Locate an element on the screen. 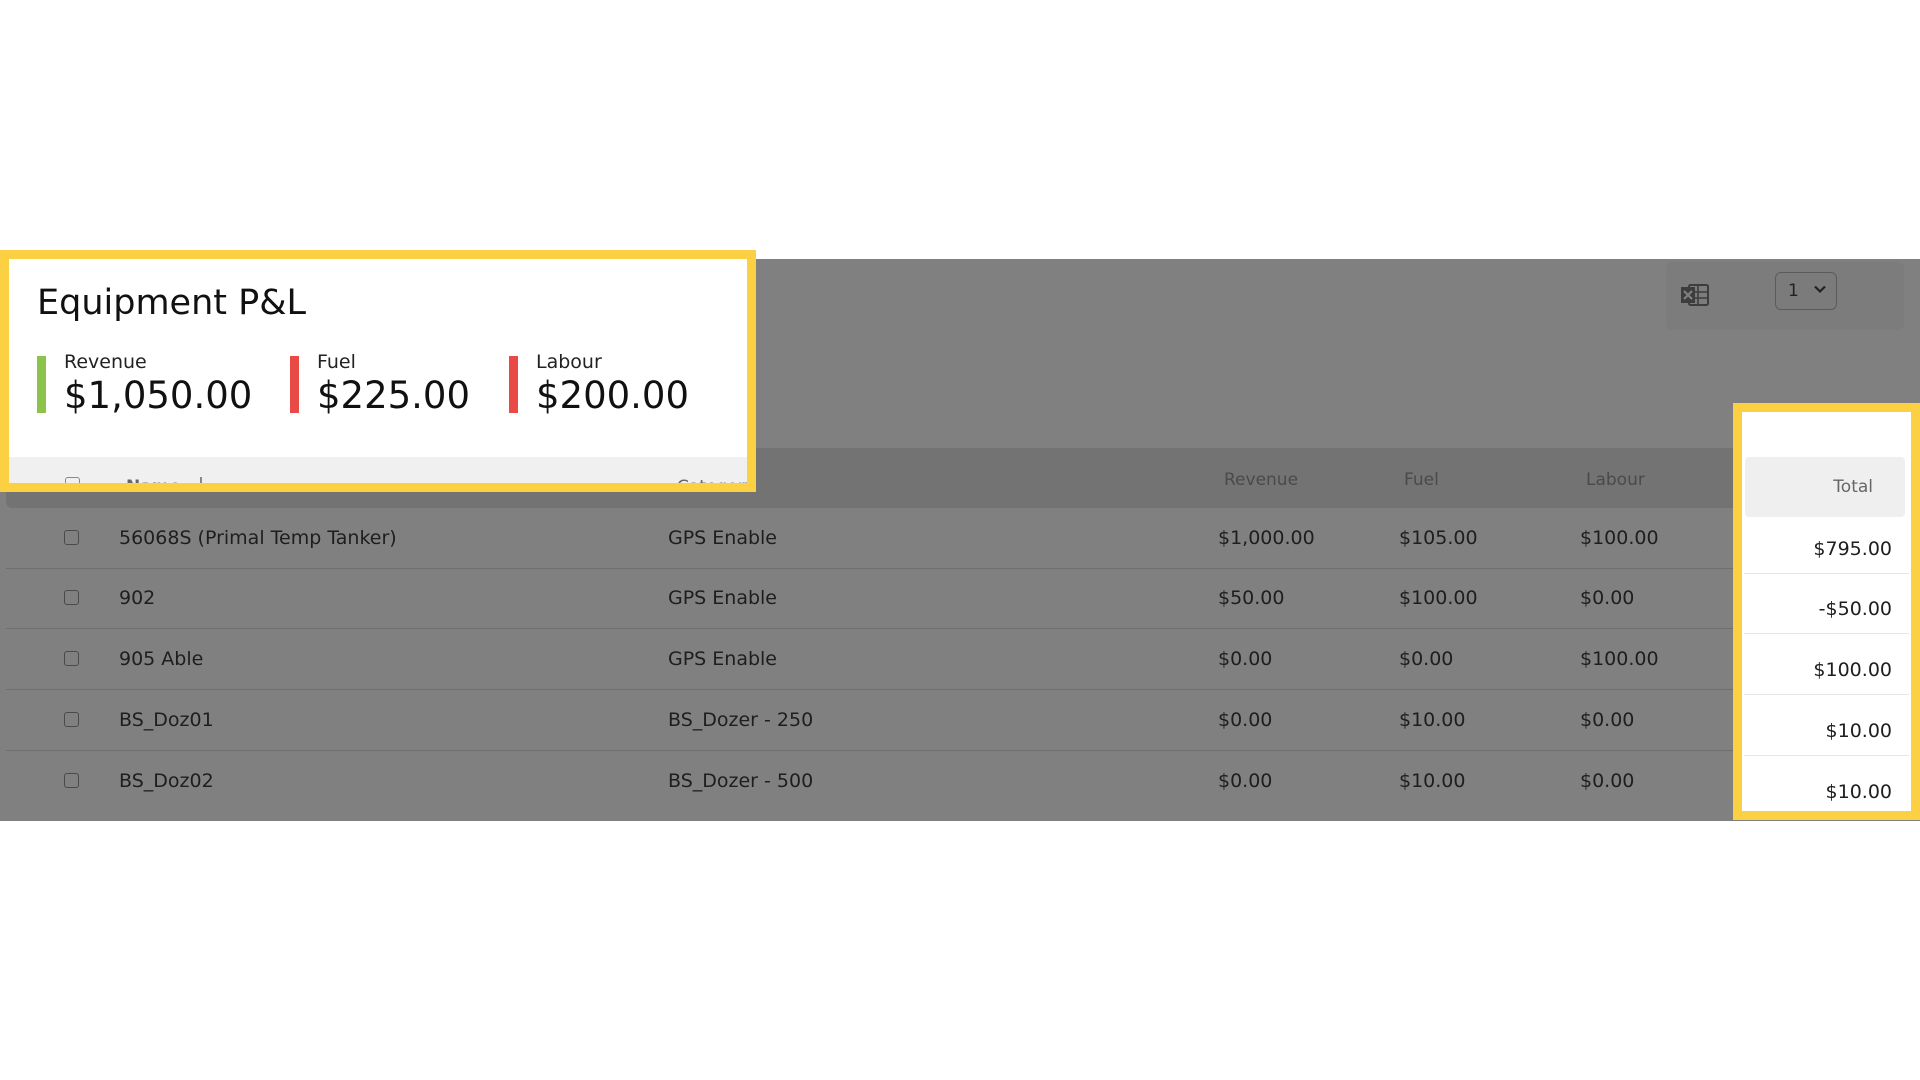  row-fuel: $0.00 is located at coordinates (1426, 659).